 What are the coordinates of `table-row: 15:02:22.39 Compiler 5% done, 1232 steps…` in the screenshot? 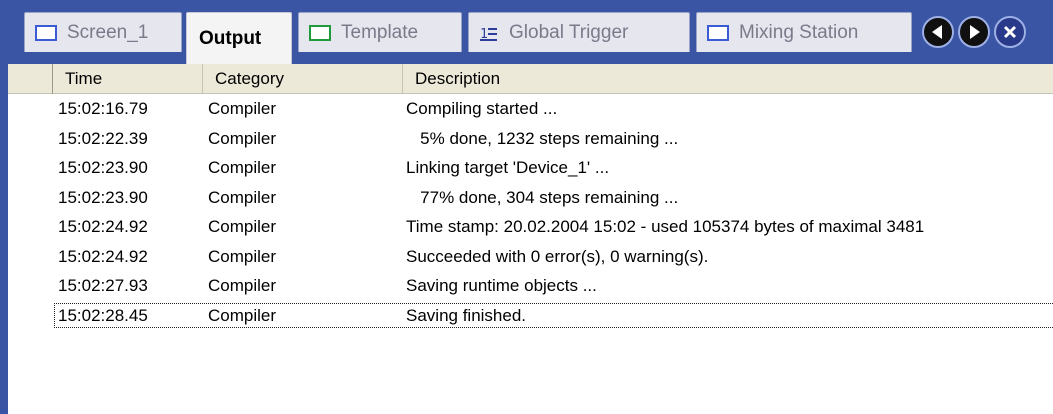 It's located at (530, 139).